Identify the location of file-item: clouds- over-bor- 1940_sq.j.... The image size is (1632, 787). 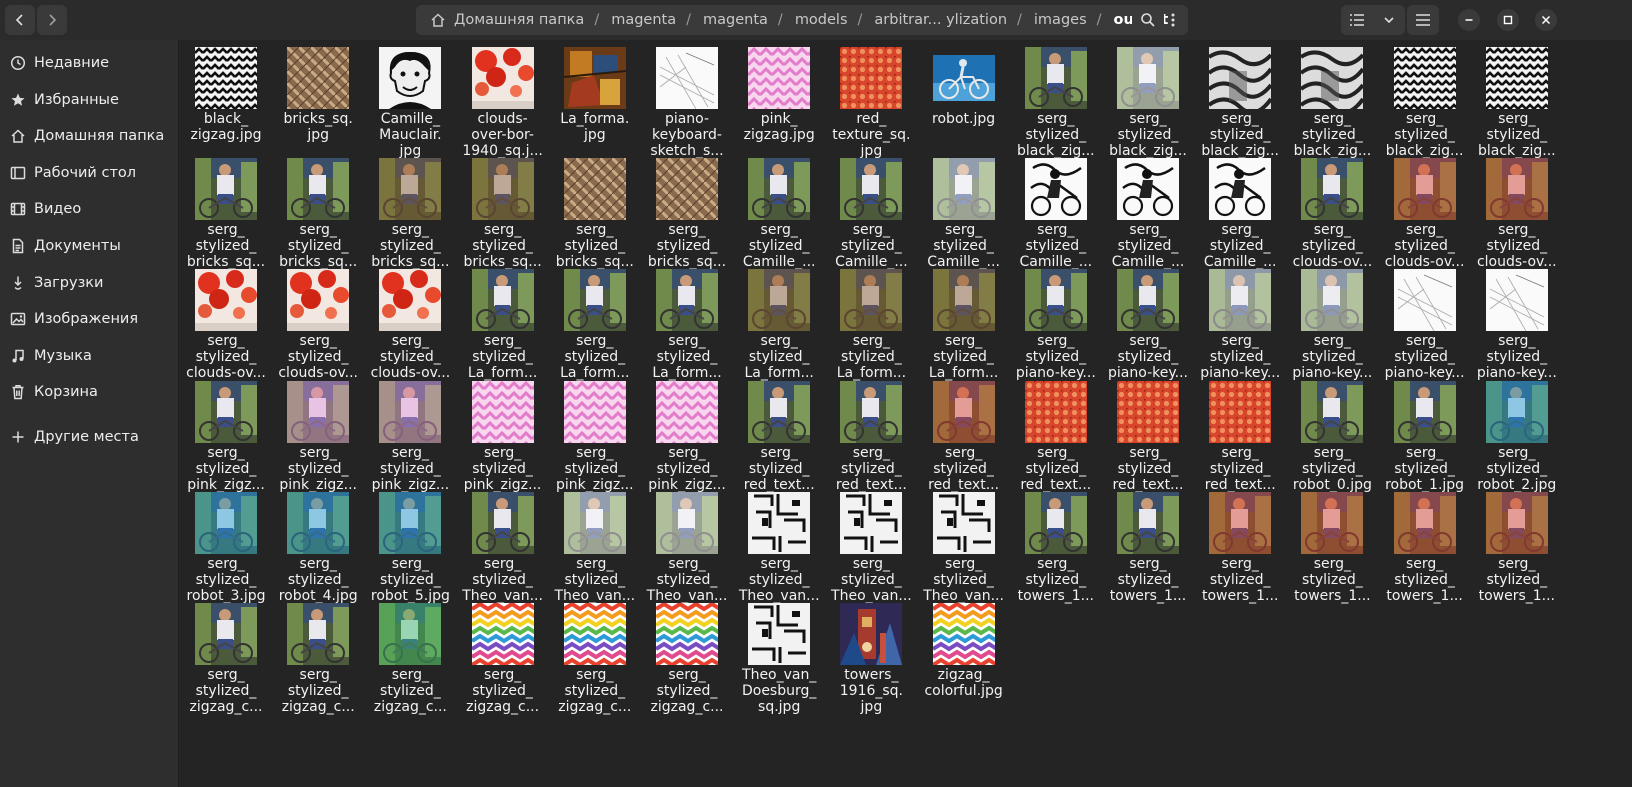
(503, 103).